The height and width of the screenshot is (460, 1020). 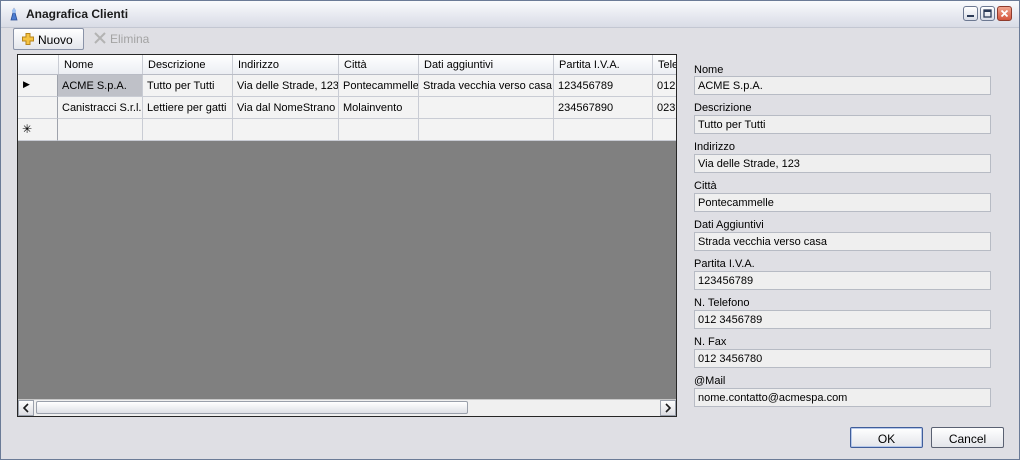 I want to click on phone-field: 012 3456789, so click(x=842, y=319).